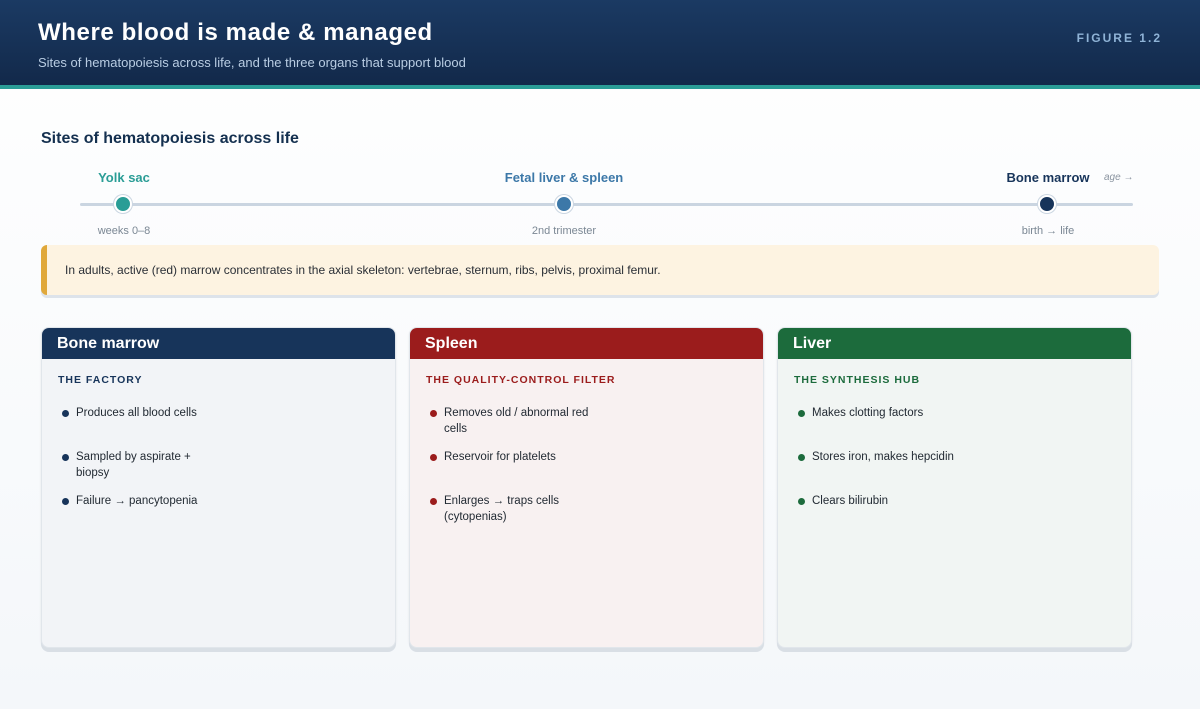 The height and width of the screenshot is (709, 1200). What do you see at coordinates (590, 427) in the screenshot?
I see `list-item: Removes old / abnormal red cells` at bounding box center [590, 427].